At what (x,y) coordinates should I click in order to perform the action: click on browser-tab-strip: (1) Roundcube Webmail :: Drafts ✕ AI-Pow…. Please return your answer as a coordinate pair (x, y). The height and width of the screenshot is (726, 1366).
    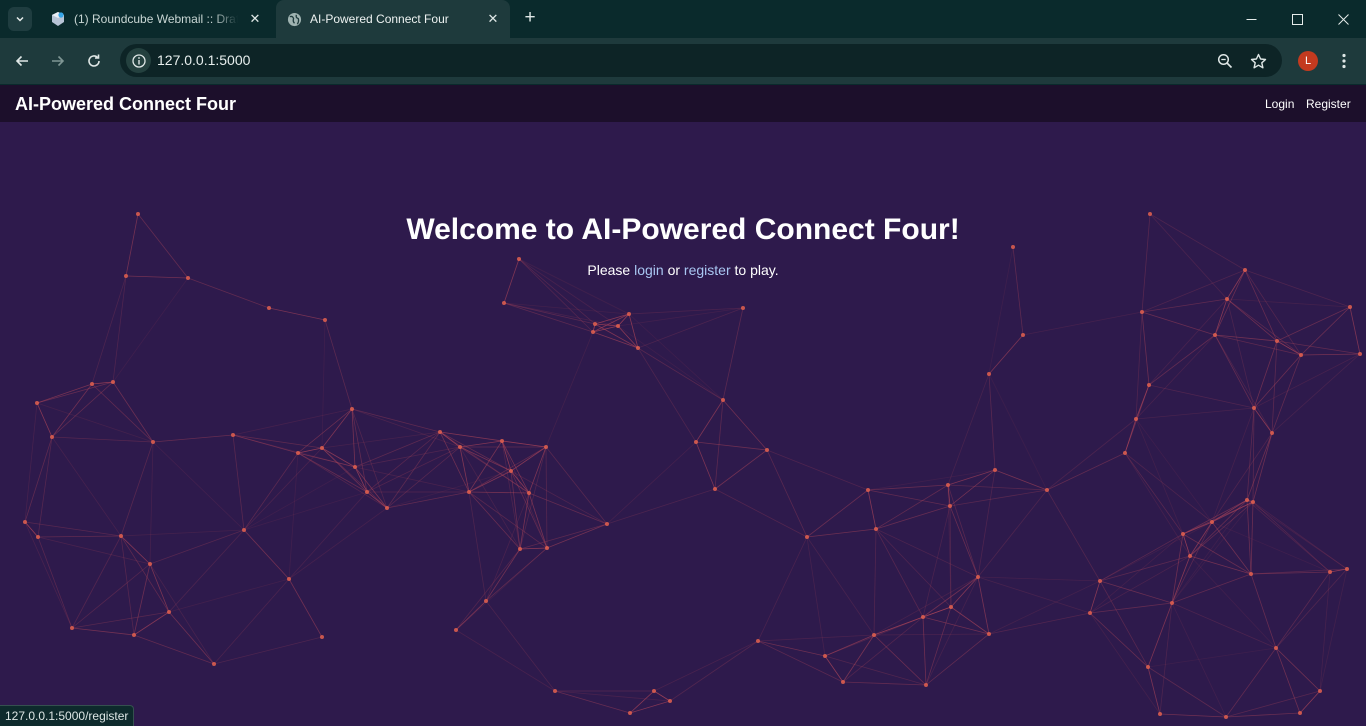
    Looking at the image, I should click on (683, 19).